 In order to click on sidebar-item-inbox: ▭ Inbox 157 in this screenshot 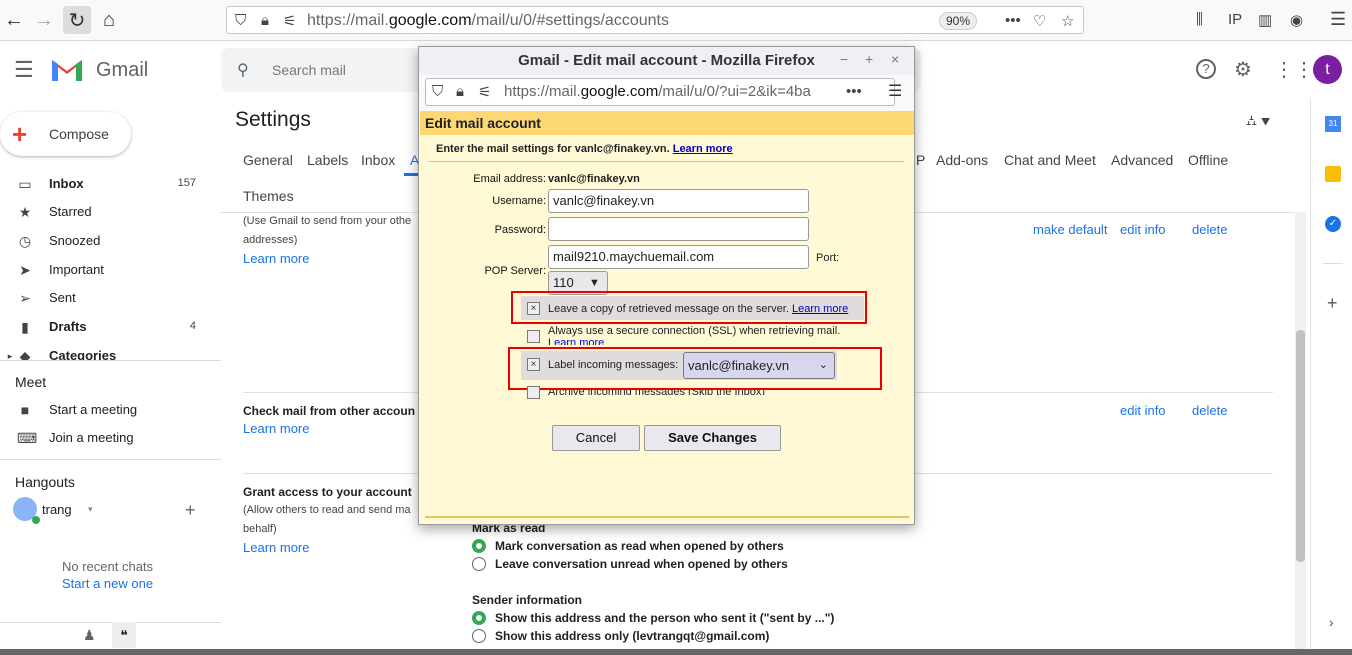, I will do `click(105, 184)`.